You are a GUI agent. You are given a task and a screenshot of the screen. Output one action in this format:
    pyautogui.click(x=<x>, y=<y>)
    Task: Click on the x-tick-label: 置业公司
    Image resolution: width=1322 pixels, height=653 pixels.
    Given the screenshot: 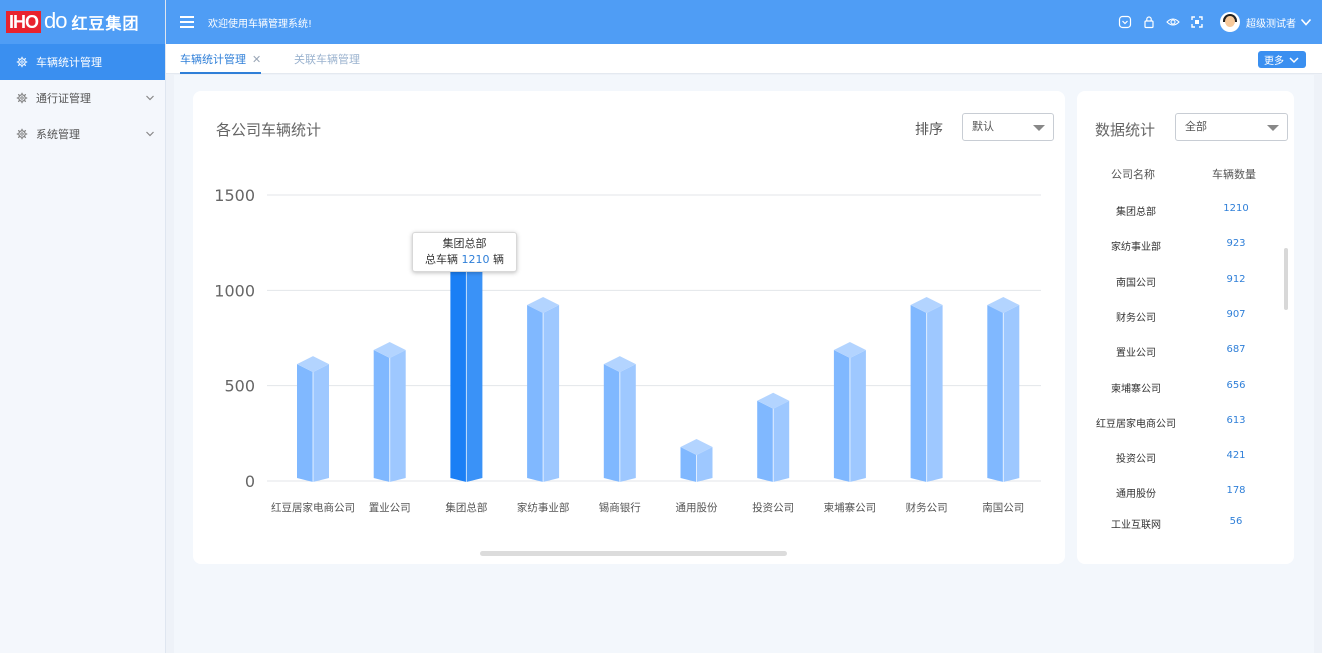 What is the action you would take?
    pyautogui.click(x=390, y=508)
    